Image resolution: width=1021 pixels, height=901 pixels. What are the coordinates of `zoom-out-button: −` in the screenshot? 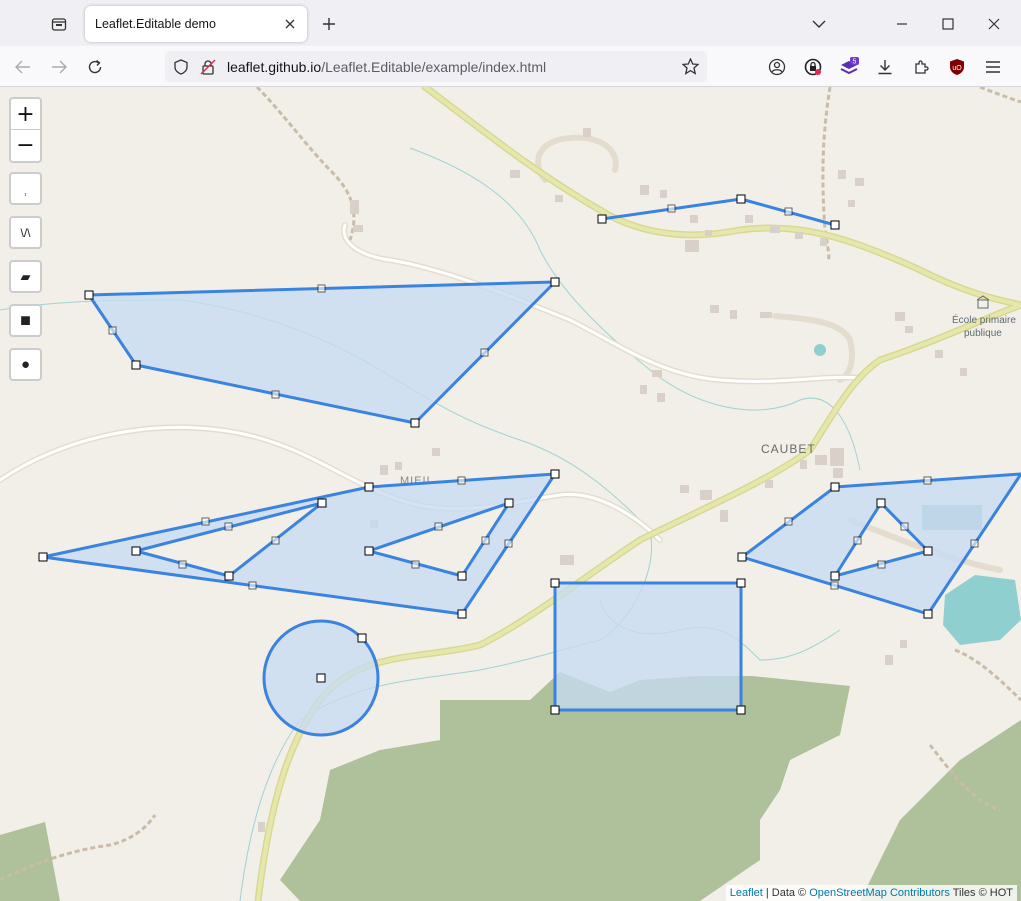 It's located at (25, 145).